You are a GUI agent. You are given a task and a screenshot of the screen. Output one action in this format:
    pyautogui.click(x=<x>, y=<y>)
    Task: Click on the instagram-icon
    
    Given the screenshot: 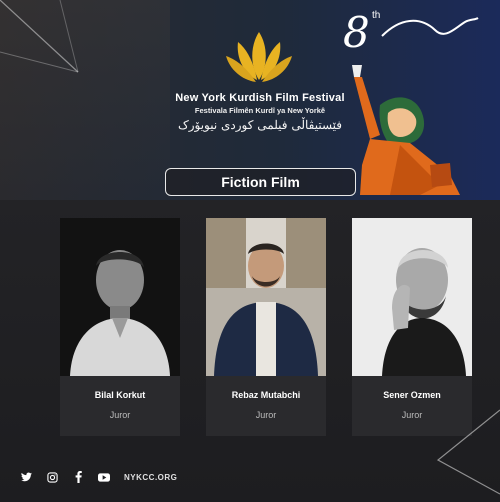 What is the action you would take?
    pyautogui.click(x=52, y=477)
    